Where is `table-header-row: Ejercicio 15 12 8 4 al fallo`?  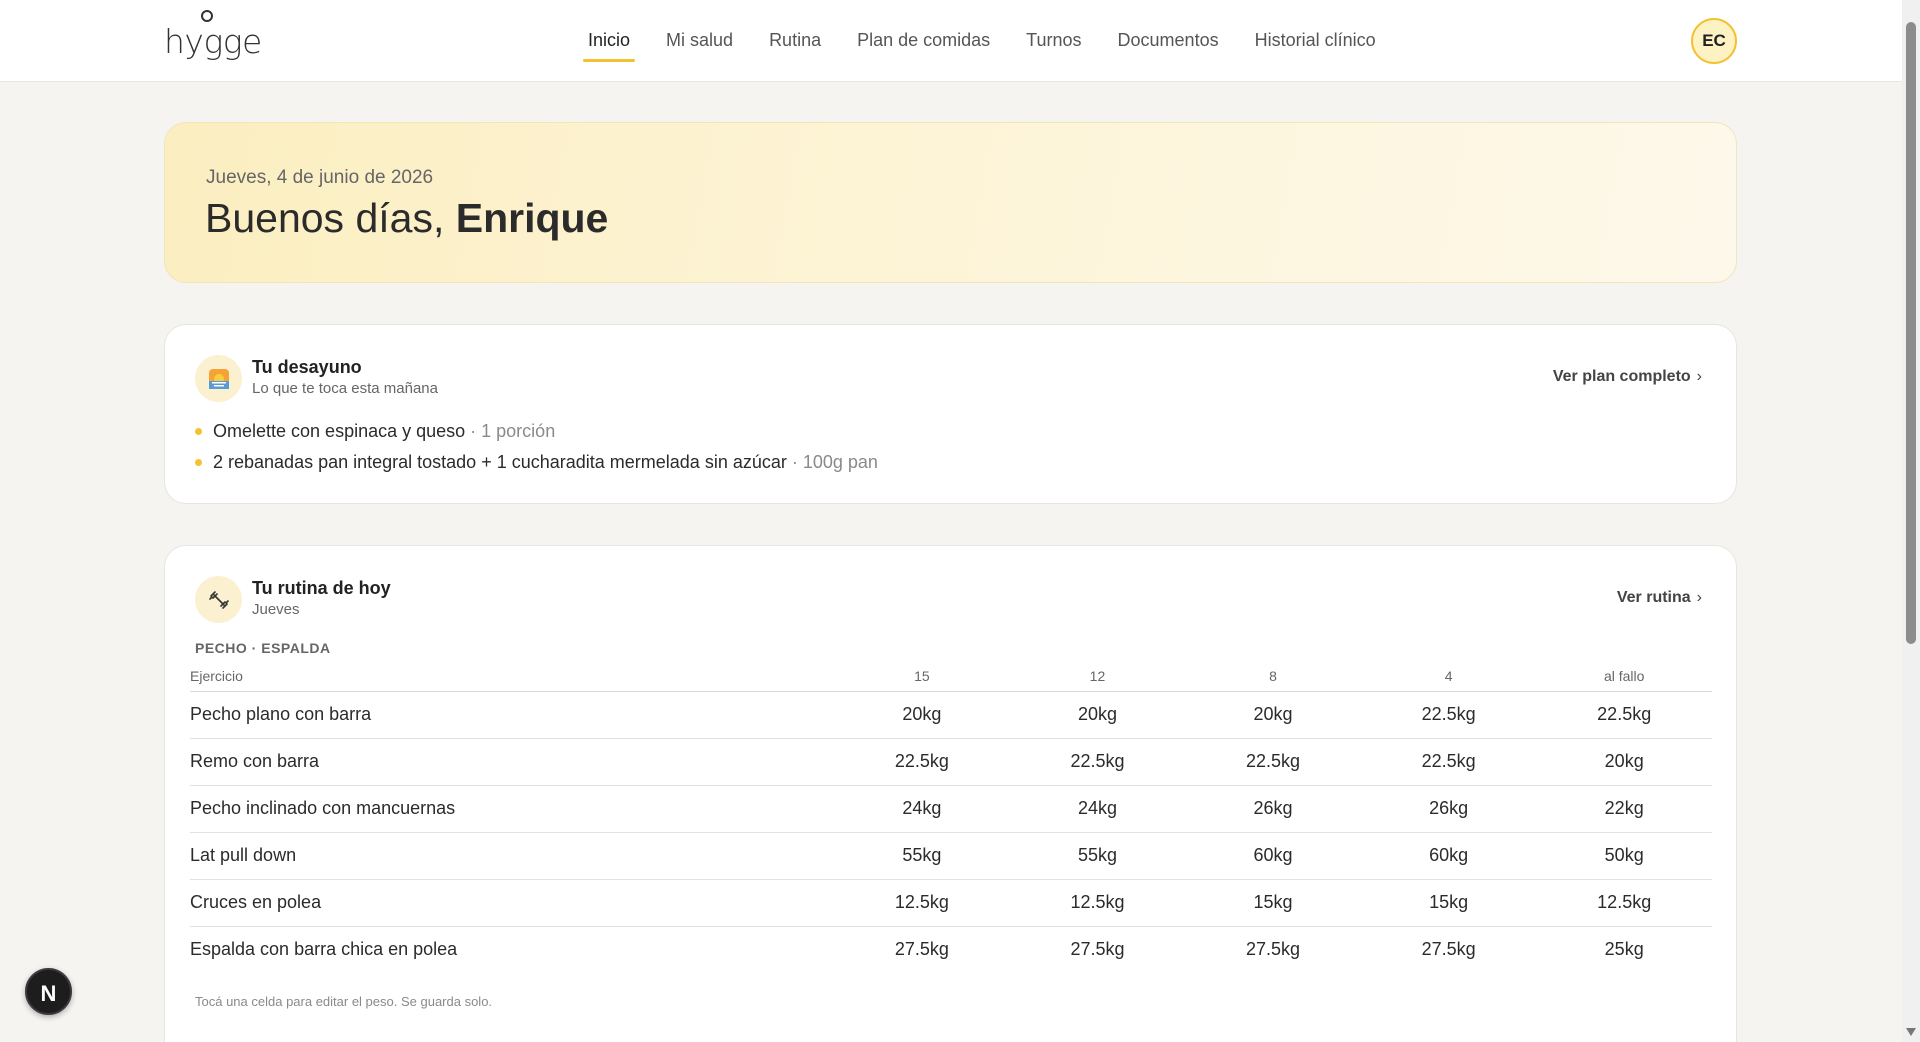
table-header-row: Ejercicio 15 12 8 4 al fallo is located at coordinates (951, 676).